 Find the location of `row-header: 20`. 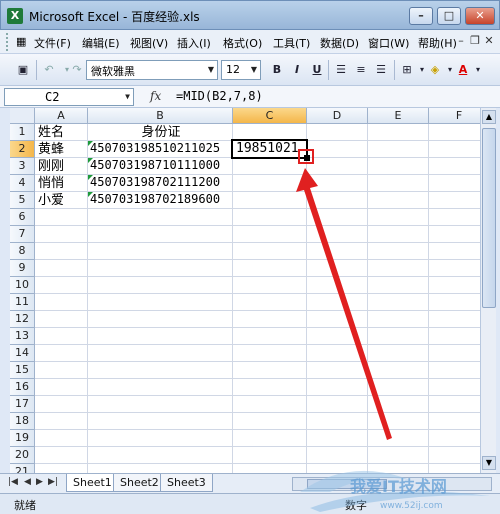

row-header: 20 is located at coordinates (22, 455).